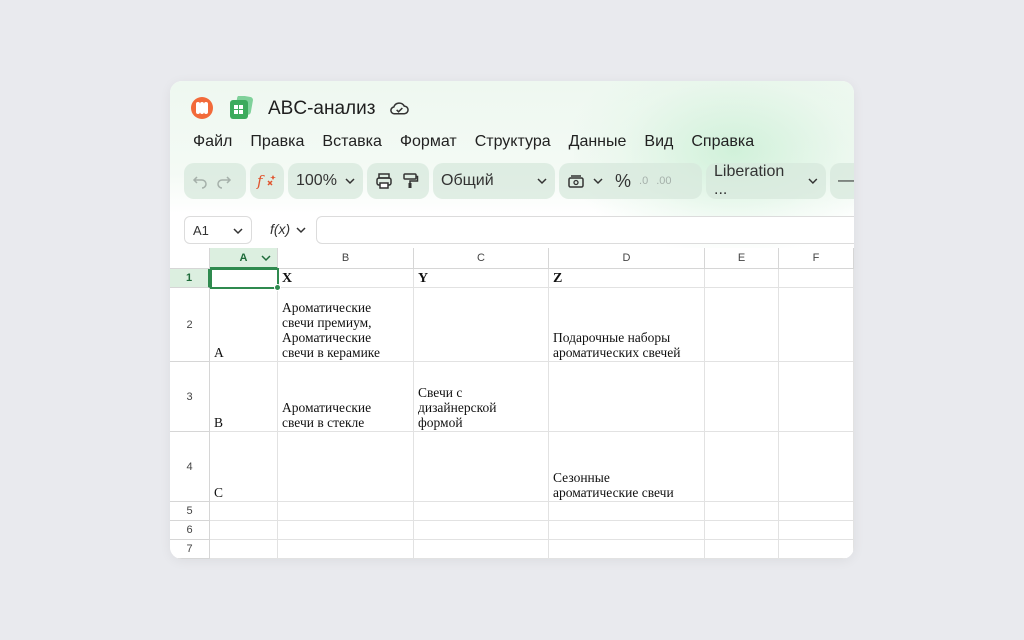 This screenshot has width=1024, height=640. What do you see at coordinates (643, 181) in the screenshot?
I see `decrease-decimal-button: .0` at bounding box center [643, 181].